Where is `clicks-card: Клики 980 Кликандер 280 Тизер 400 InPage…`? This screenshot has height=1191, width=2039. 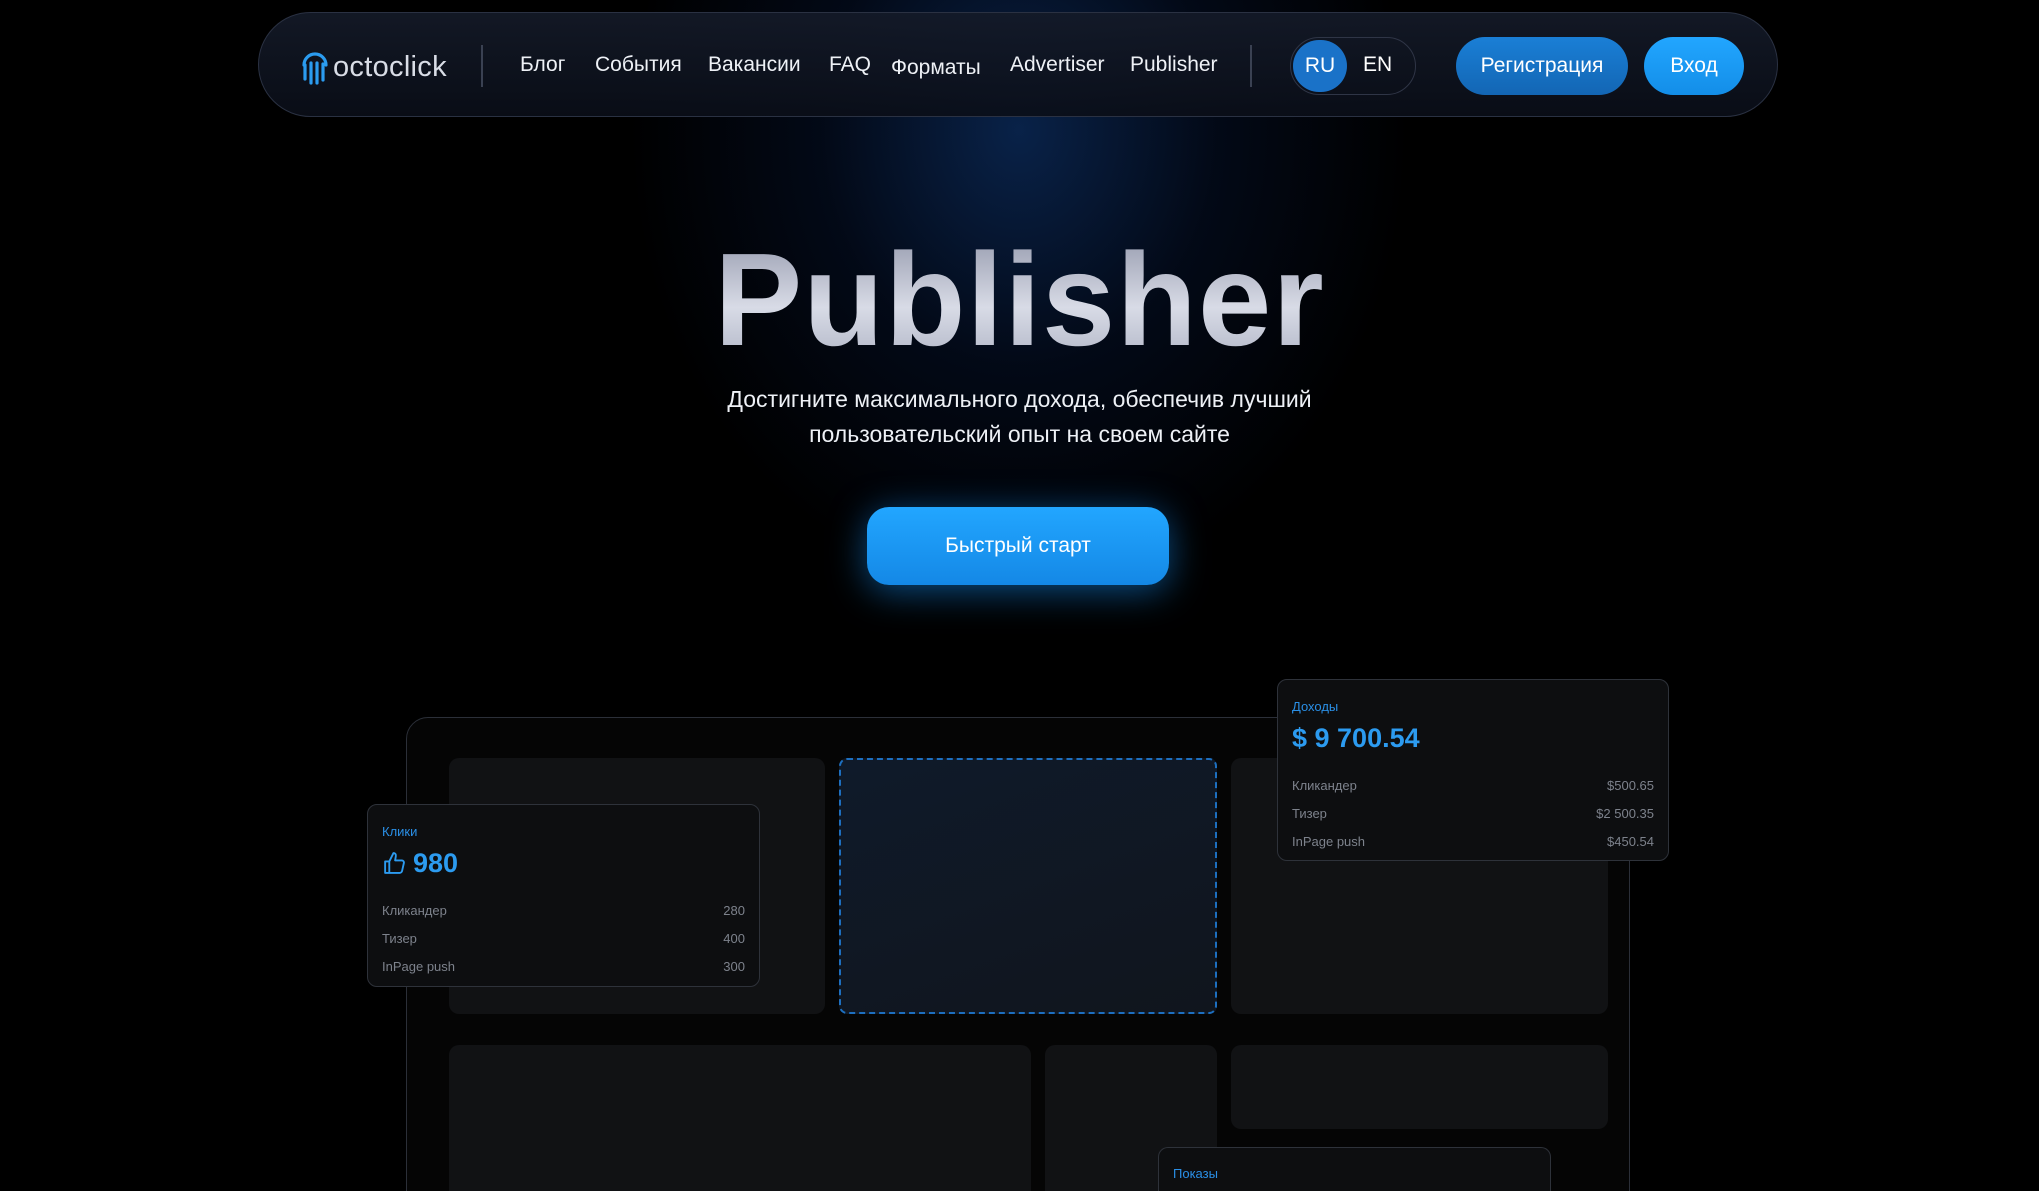
clicks-card: Клики 980 Кликандер 280 Тизер 400 InPage… is located at coordinates (563, 895).